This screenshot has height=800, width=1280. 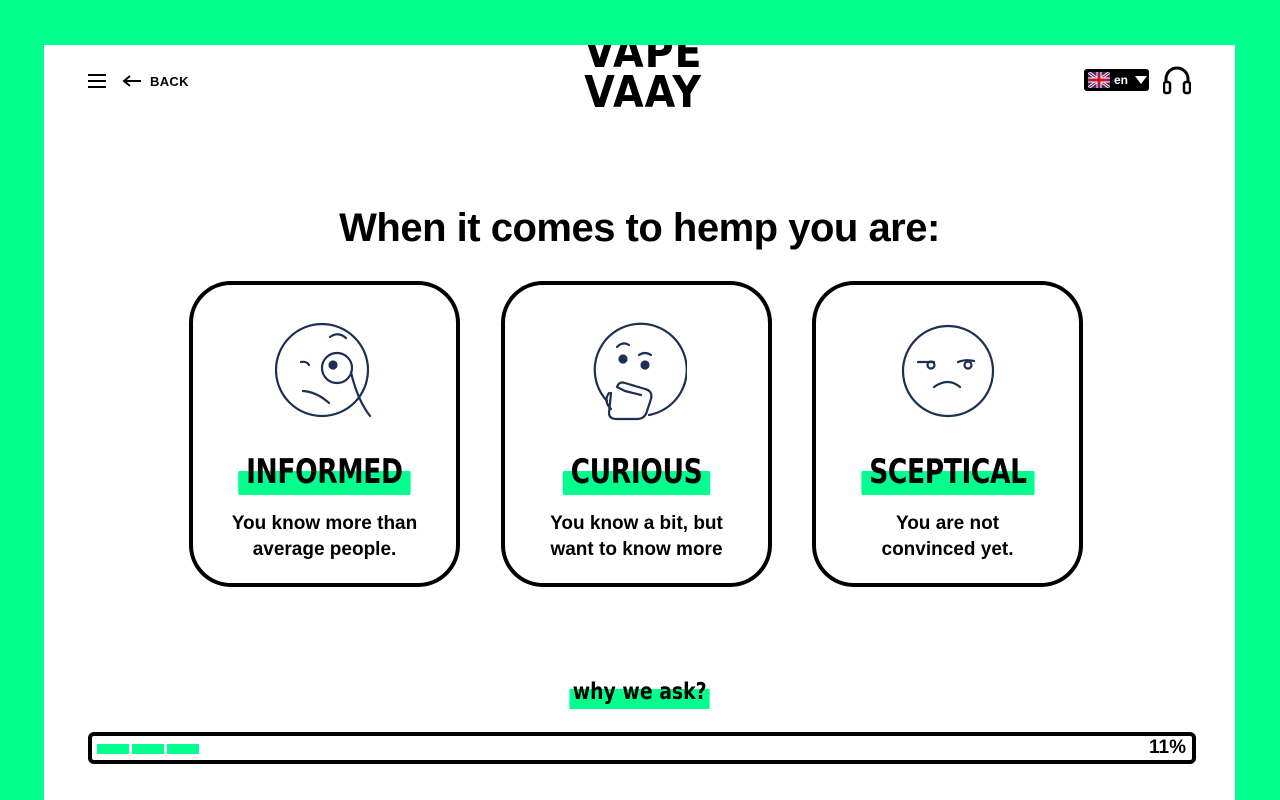 I want to click on back-label: BACK, so click(x=169, y=81).